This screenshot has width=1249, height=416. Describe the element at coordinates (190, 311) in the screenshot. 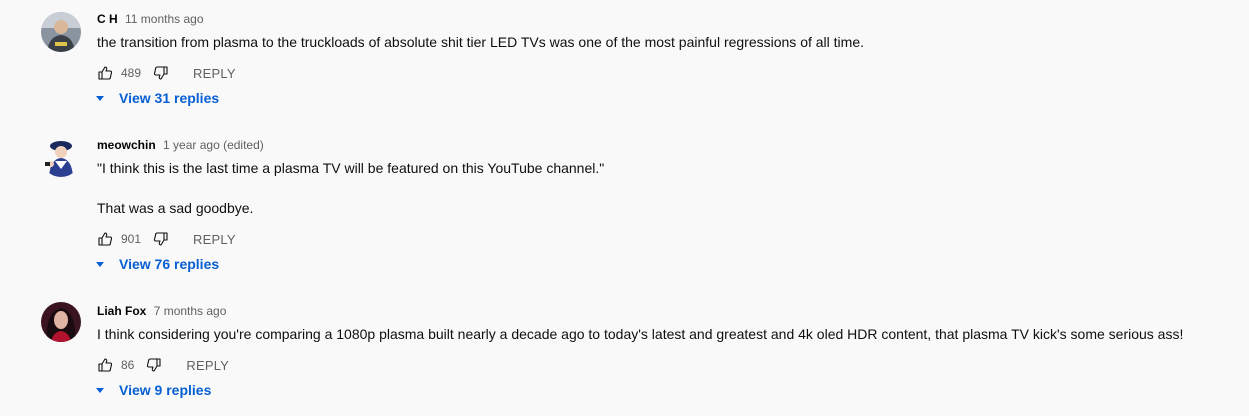

I see `comment-timestamp: 7 months ago` at that location.